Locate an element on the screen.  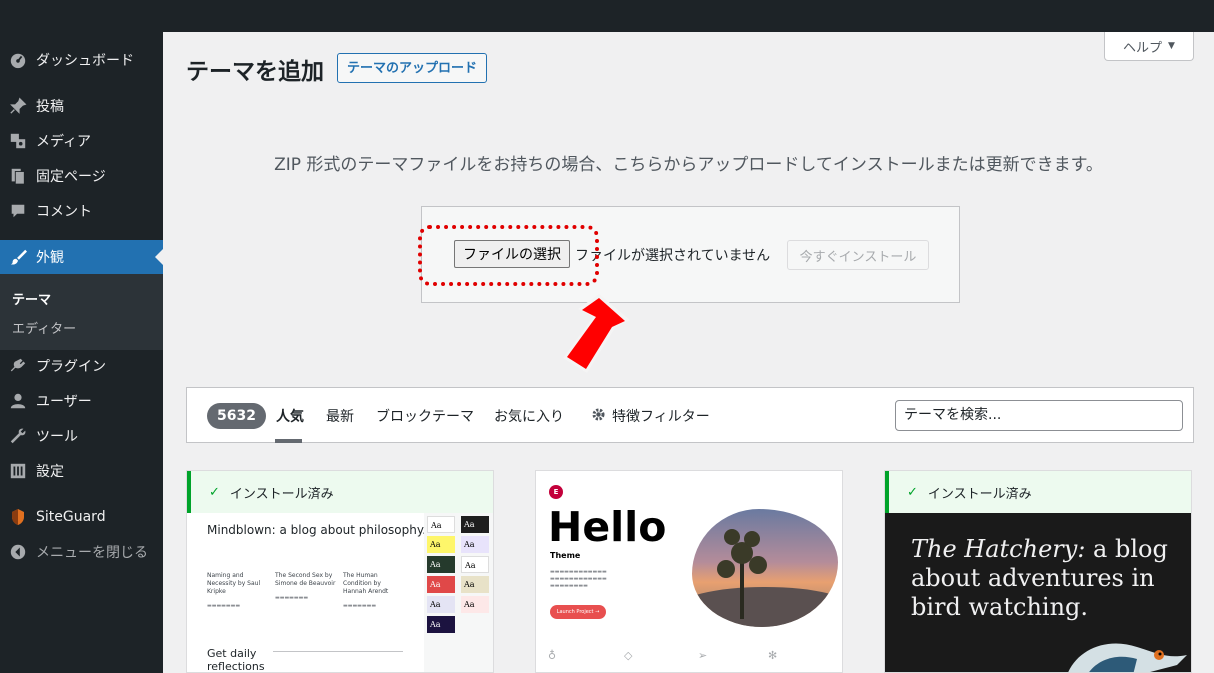
theme-preview-heading: Mindblown: a blog about philosophy. is located at coordinates (317, 530).